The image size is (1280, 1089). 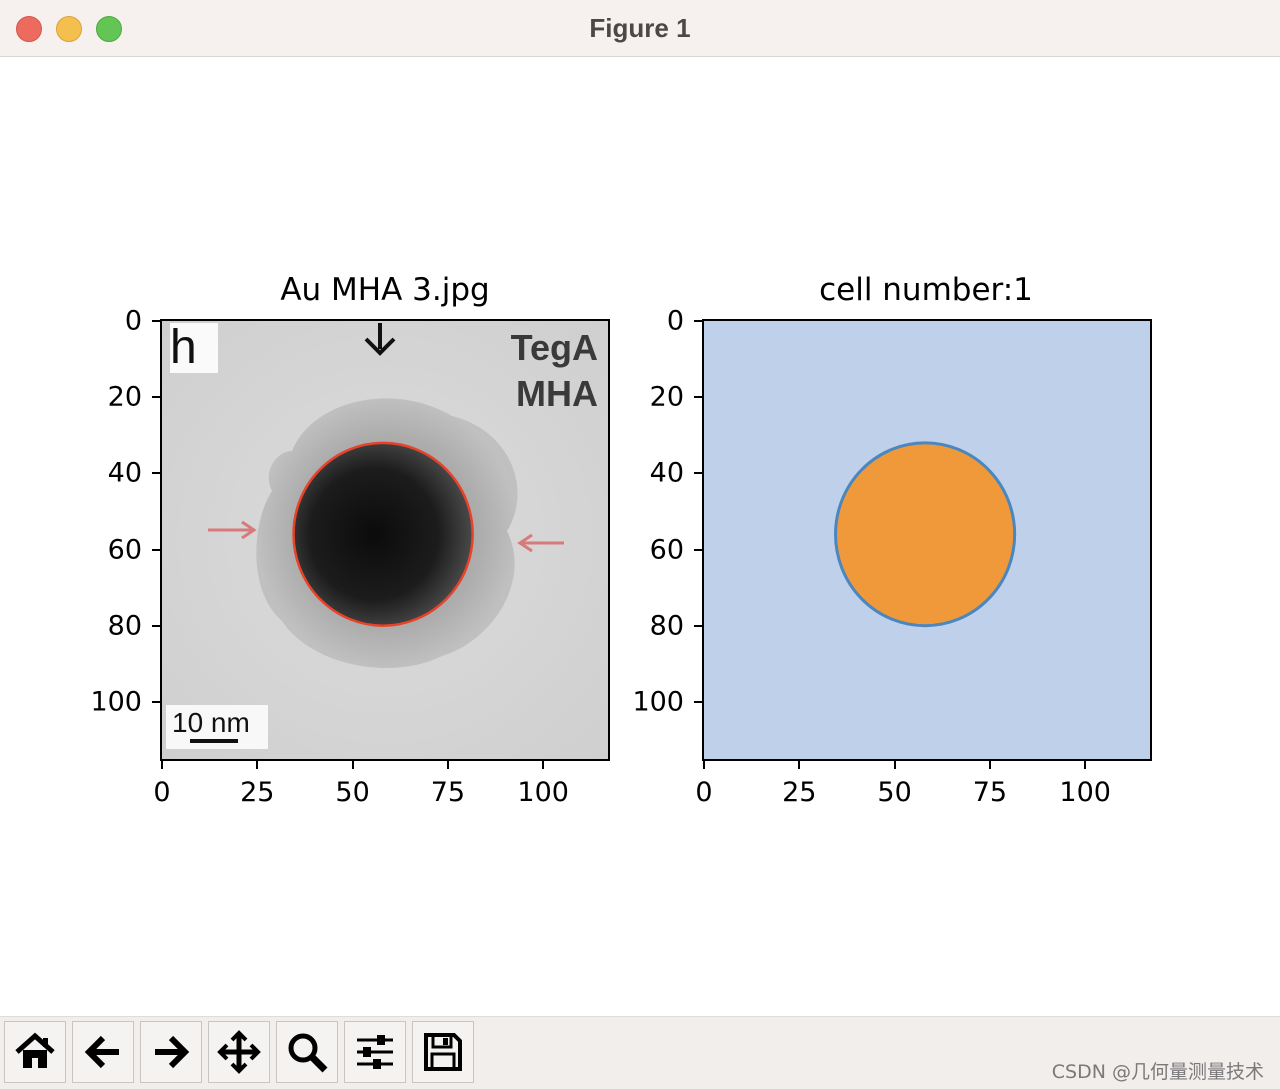 What do you see at coordinates (675, 321) in the screenshot?
I see `right-ytick-label: 0` at bounding box center [675, 321].